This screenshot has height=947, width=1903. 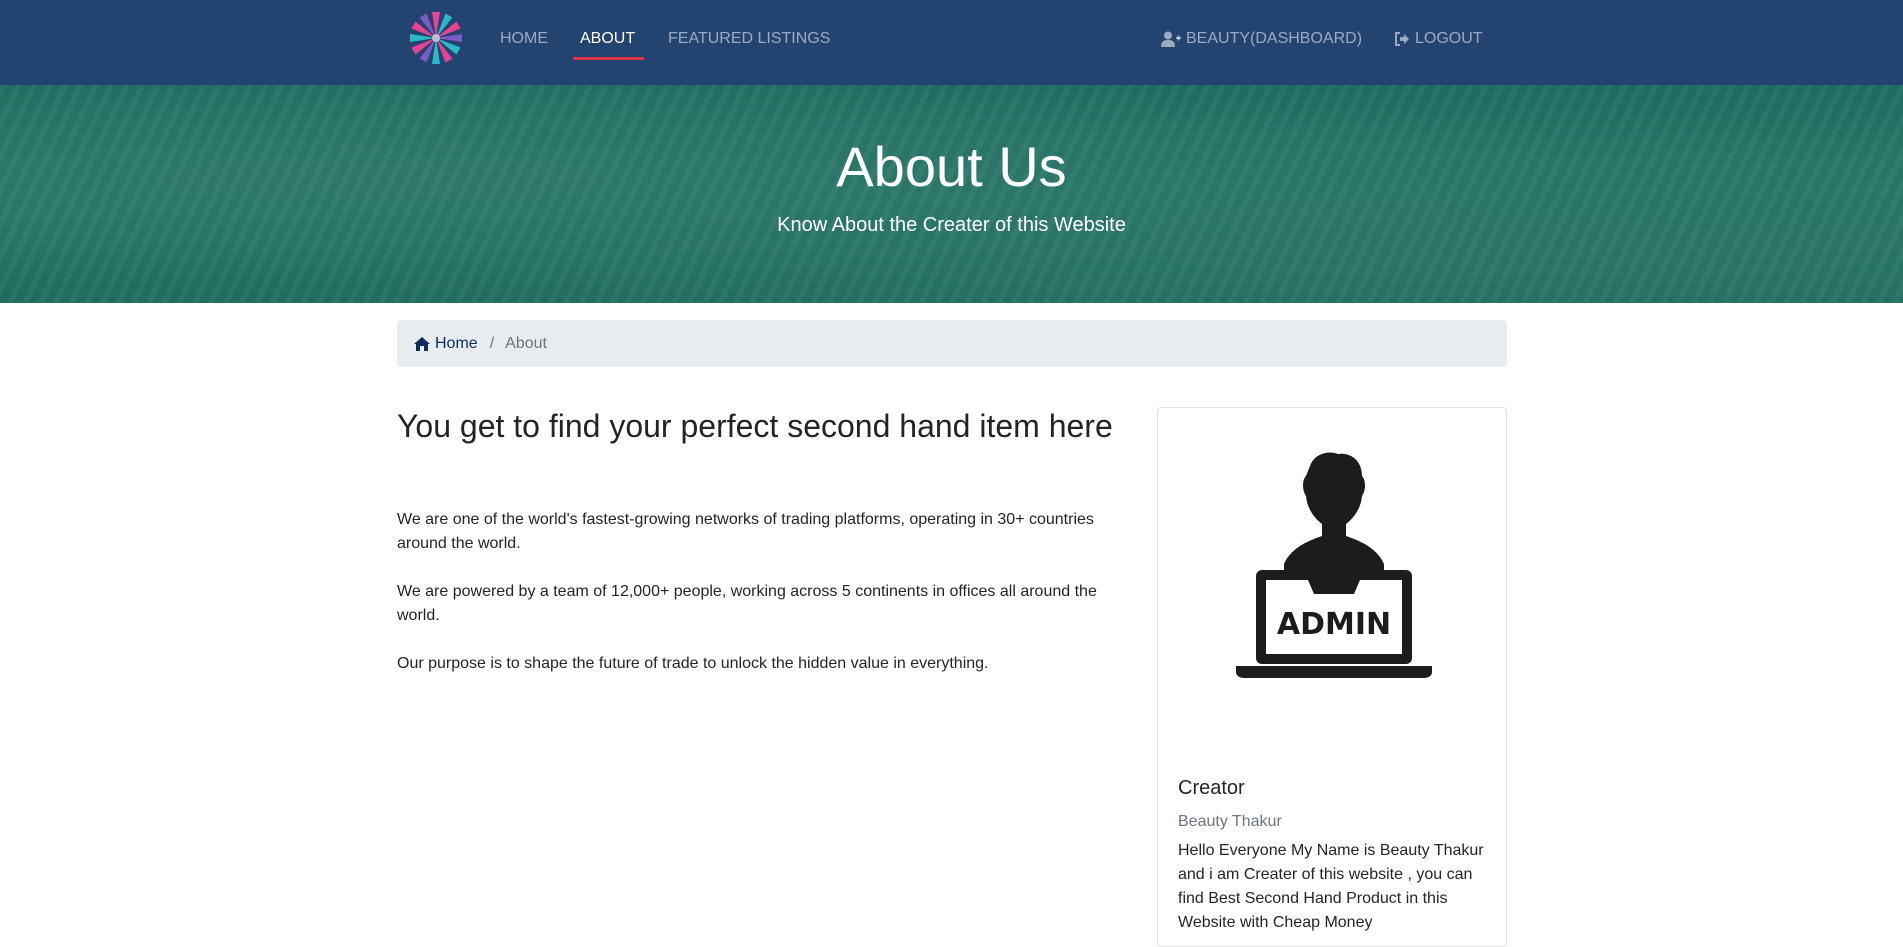 What do you see at coordinates (1211, 788) in the screenshot?
I see `card-title: Creator` at bounding box center [1211, 788].